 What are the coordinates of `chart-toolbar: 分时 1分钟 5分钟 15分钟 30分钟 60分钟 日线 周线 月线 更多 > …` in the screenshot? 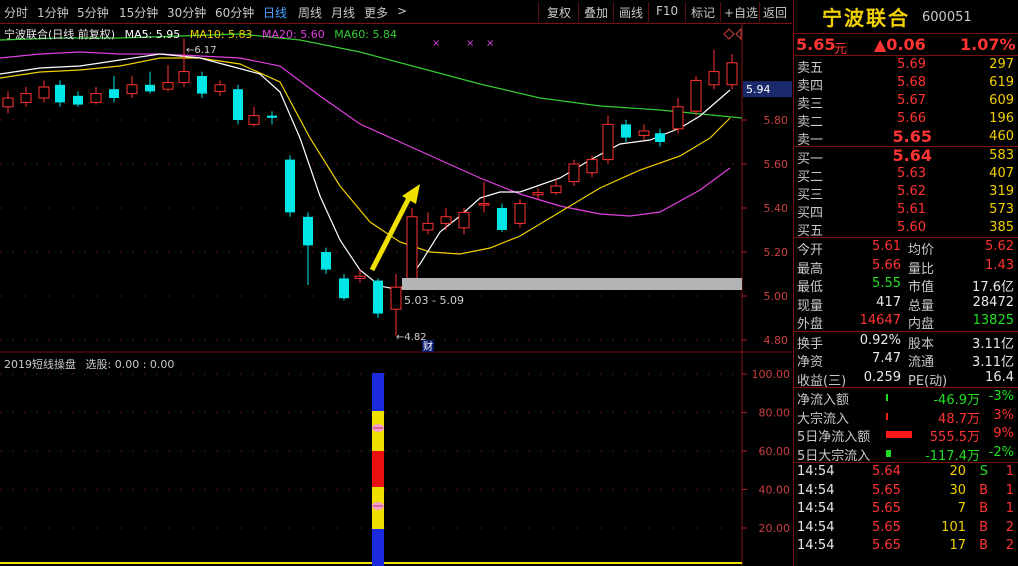 It's located at (396, 12).